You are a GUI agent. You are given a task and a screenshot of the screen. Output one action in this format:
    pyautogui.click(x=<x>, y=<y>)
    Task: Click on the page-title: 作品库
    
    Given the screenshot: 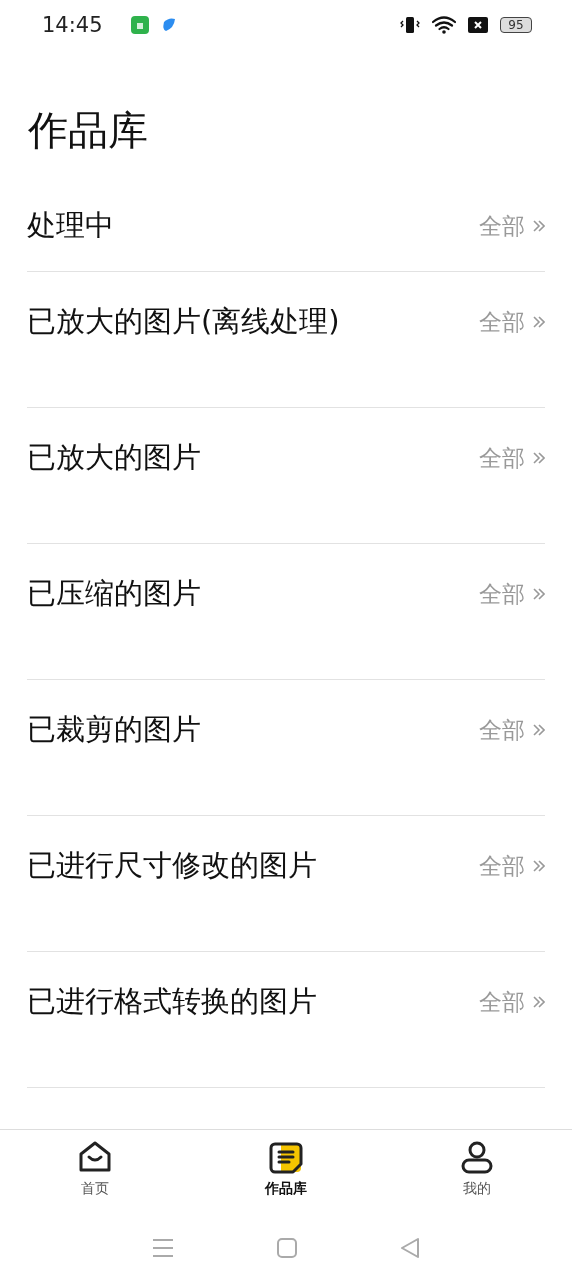 What is the action you would take?
    pyautogui.click(x=88, y=130)
    